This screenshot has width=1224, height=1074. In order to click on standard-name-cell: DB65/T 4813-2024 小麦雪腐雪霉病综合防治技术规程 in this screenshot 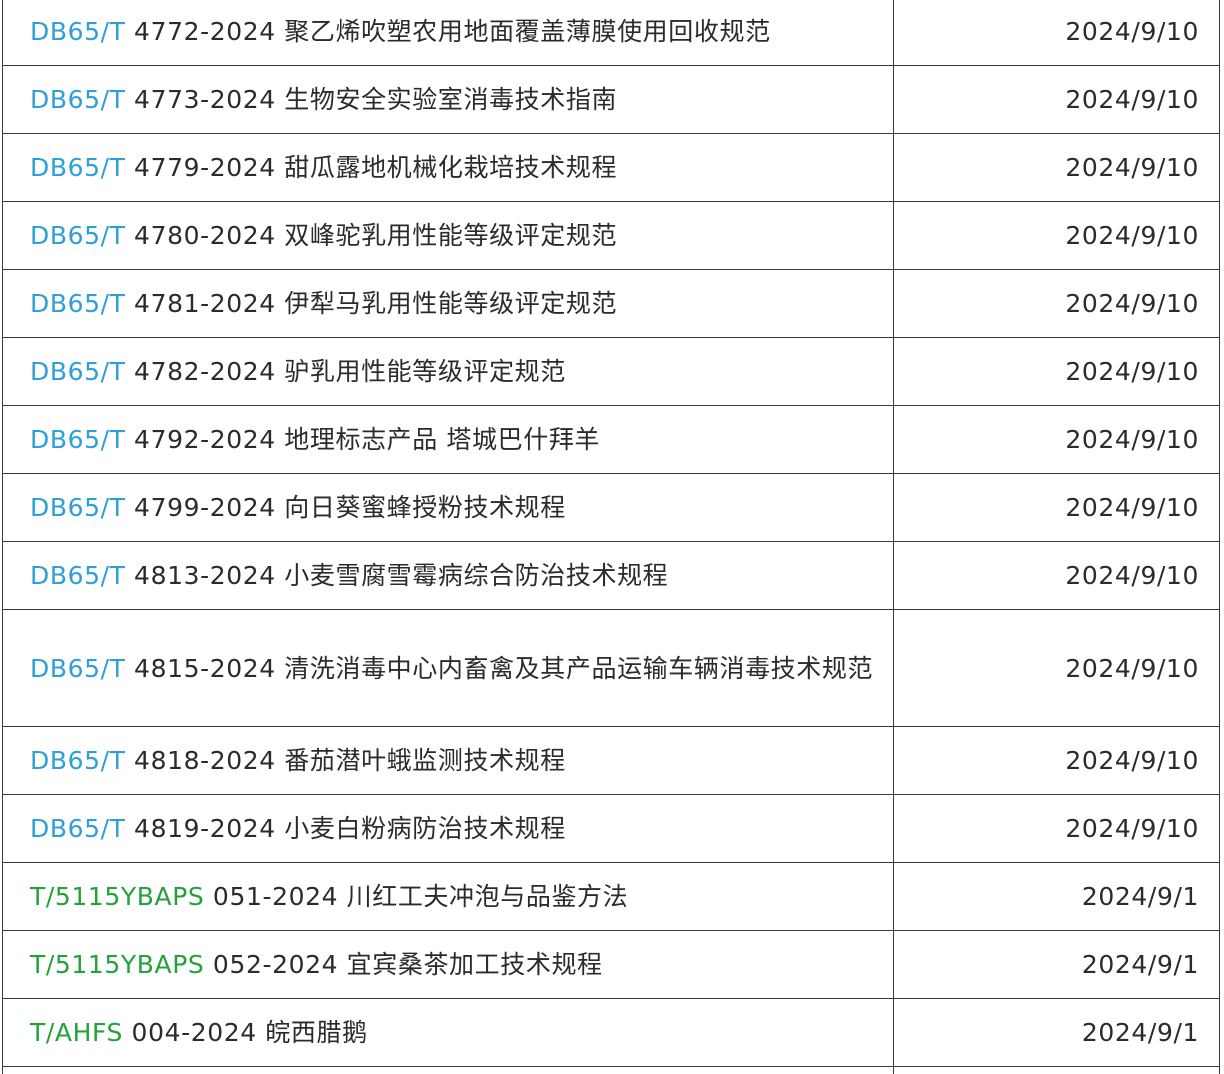, I will do `click(448, 575)`.